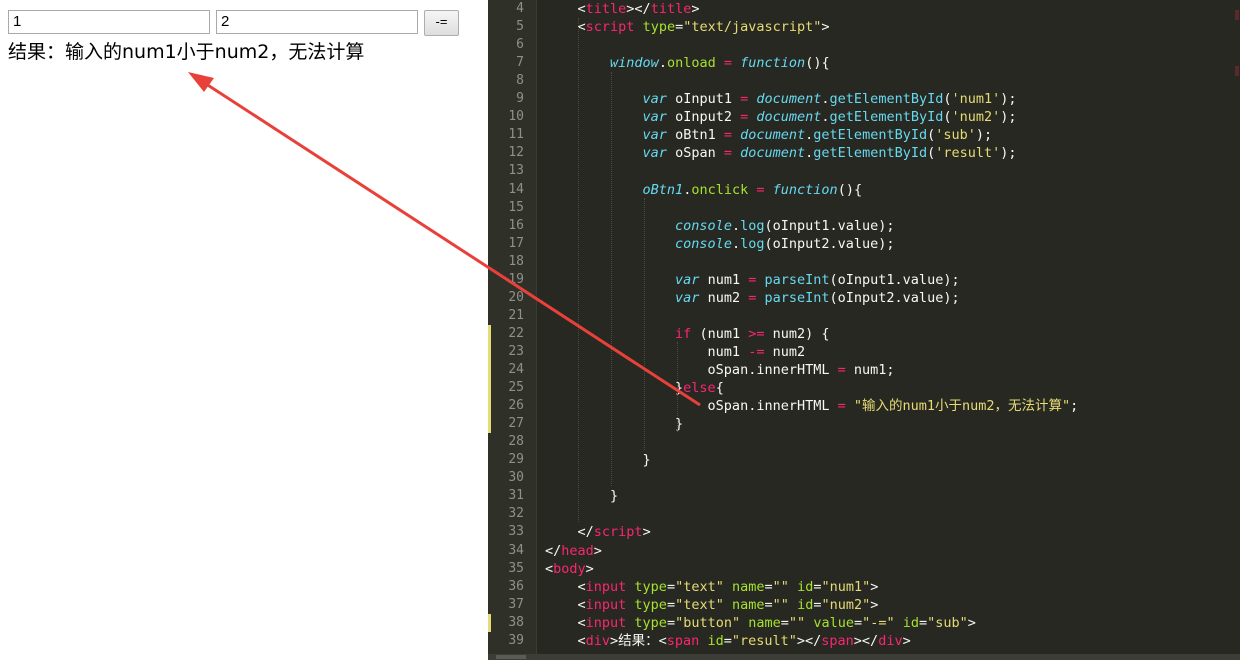 Image resolution: width=1240 pixels, height=660 pixels. What do you see at coordinates (878, 622) in the screenshot?
I see `code-token: "-="` at bounding box center [878, 622].